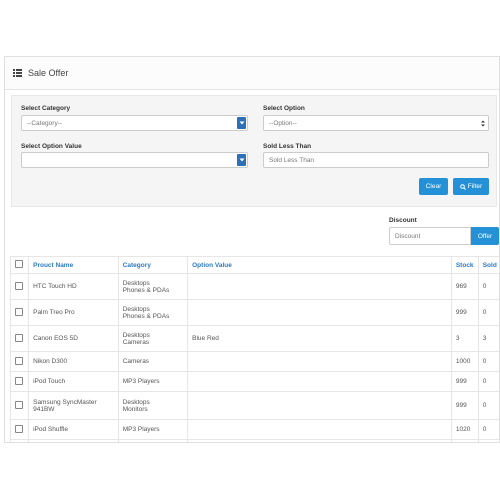  I want to click on option-value-label: Select Option Value, so click(51, 146).